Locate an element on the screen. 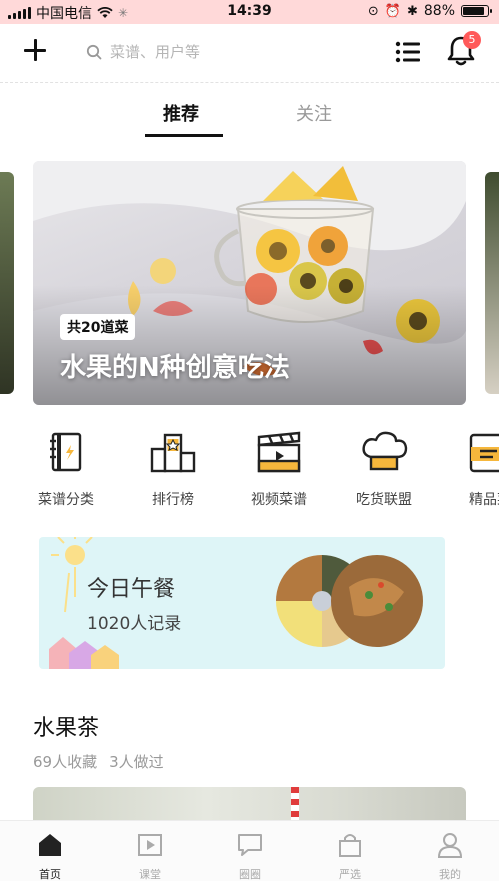  category-label: 精品菜 is located at coordinates (484, 500).